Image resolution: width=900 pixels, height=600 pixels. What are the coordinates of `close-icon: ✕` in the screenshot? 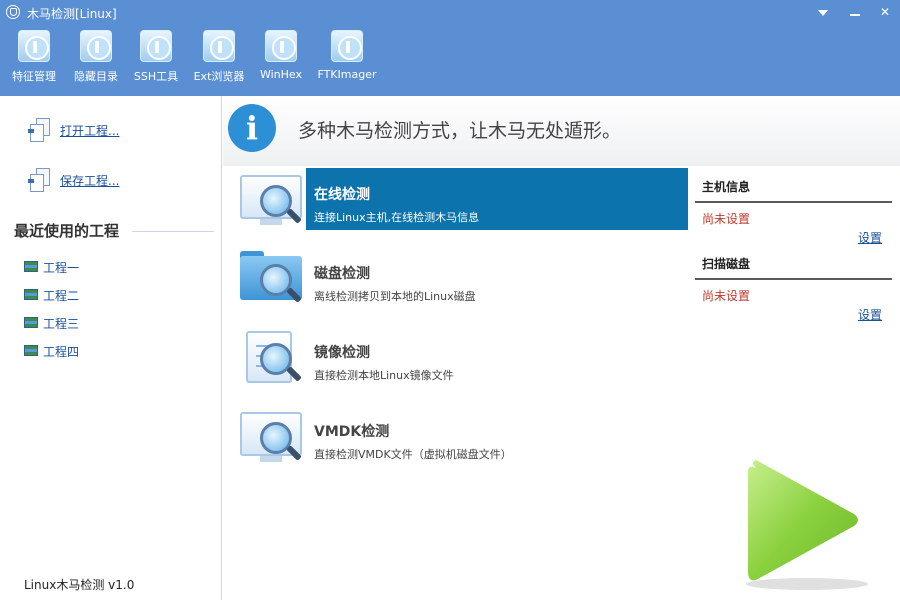 It's located at (885, 12).